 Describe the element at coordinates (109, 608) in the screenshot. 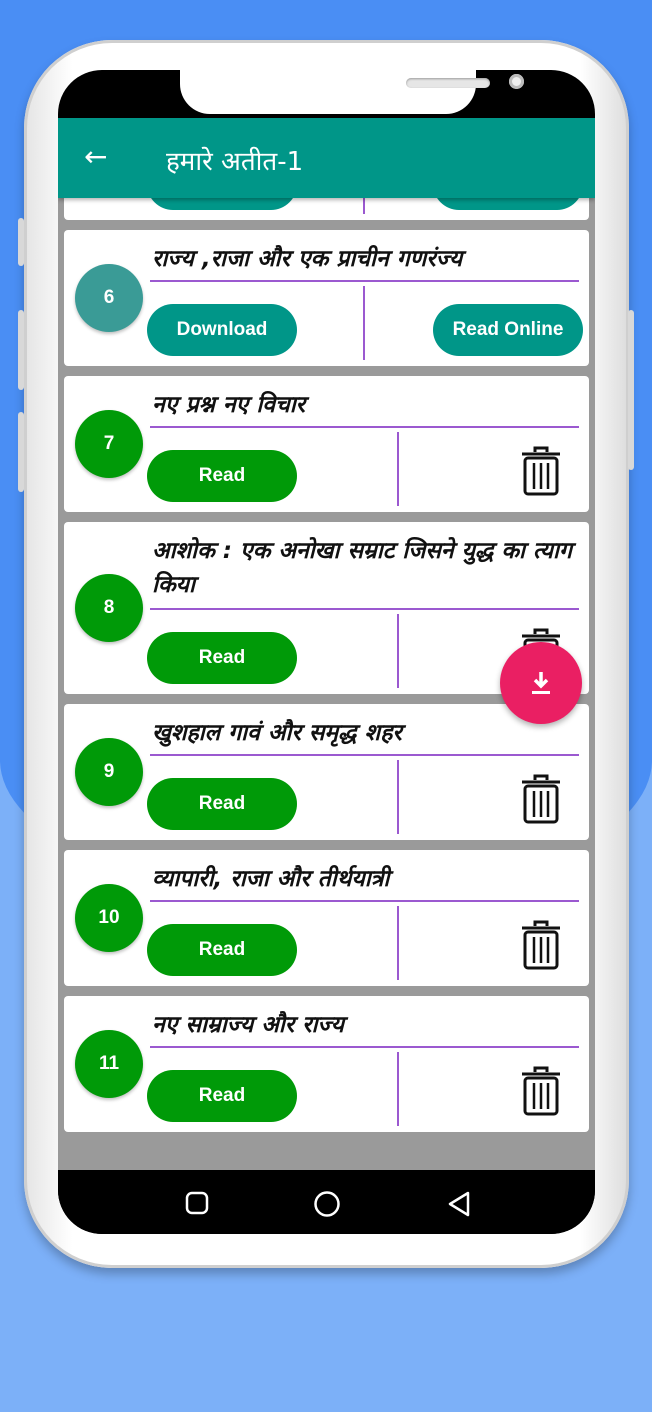

I see `chapter-number-badge: 8` at that location.